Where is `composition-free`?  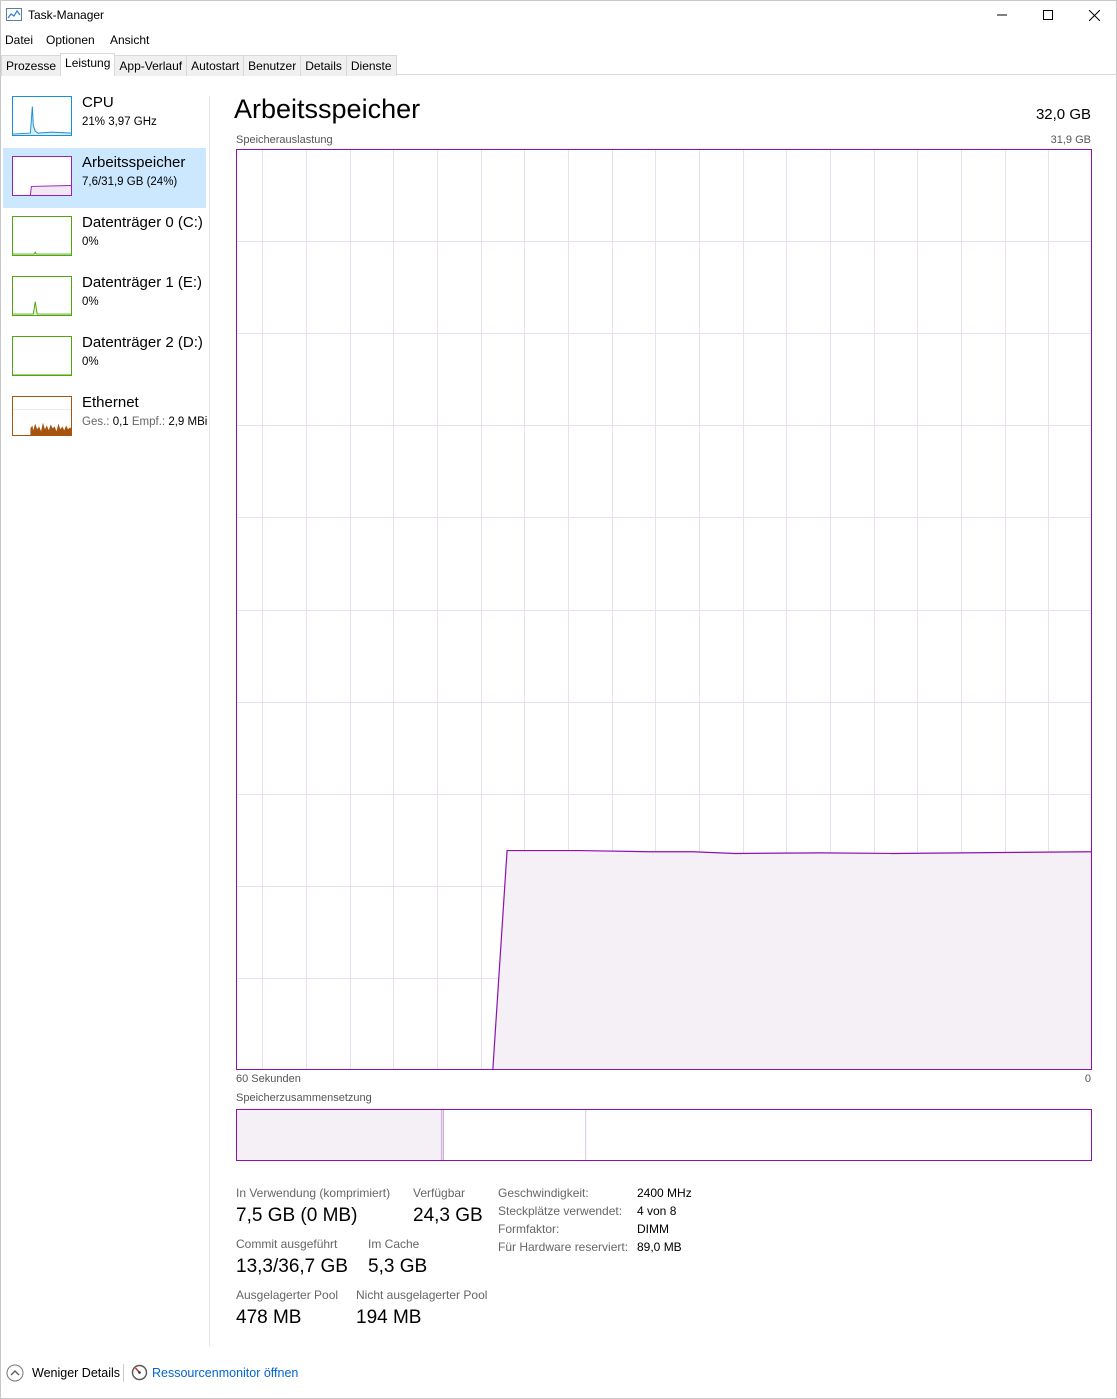 composition-free is located at coordinates (839, 1135).